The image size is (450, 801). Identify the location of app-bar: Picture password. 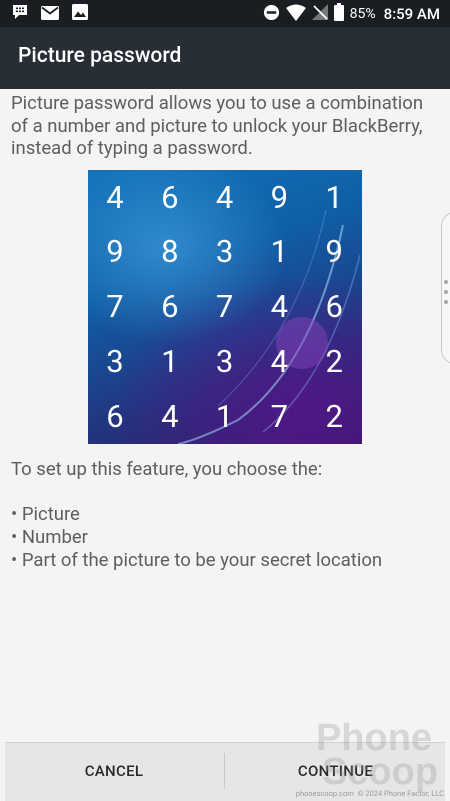
(225, 58).